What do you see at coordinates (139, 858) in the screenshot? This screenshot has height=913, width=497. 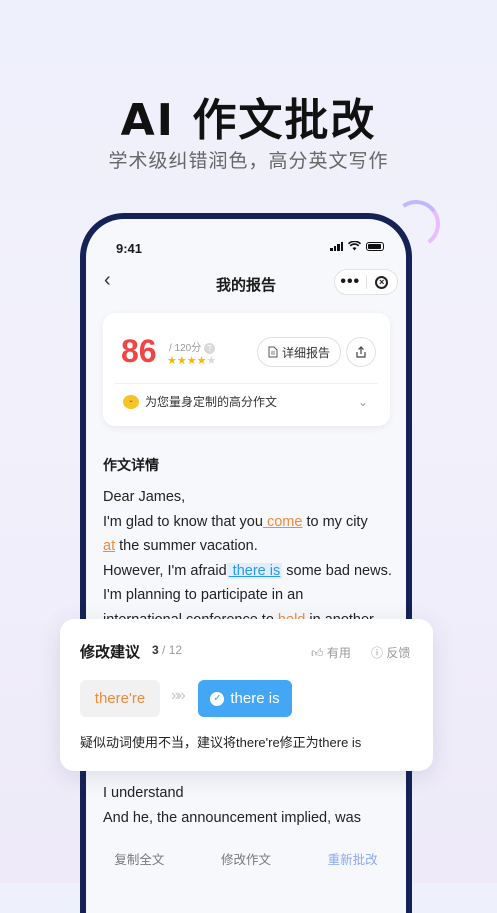 I see `copy-all-button: 复制全文` at bounding box center [139, 858].